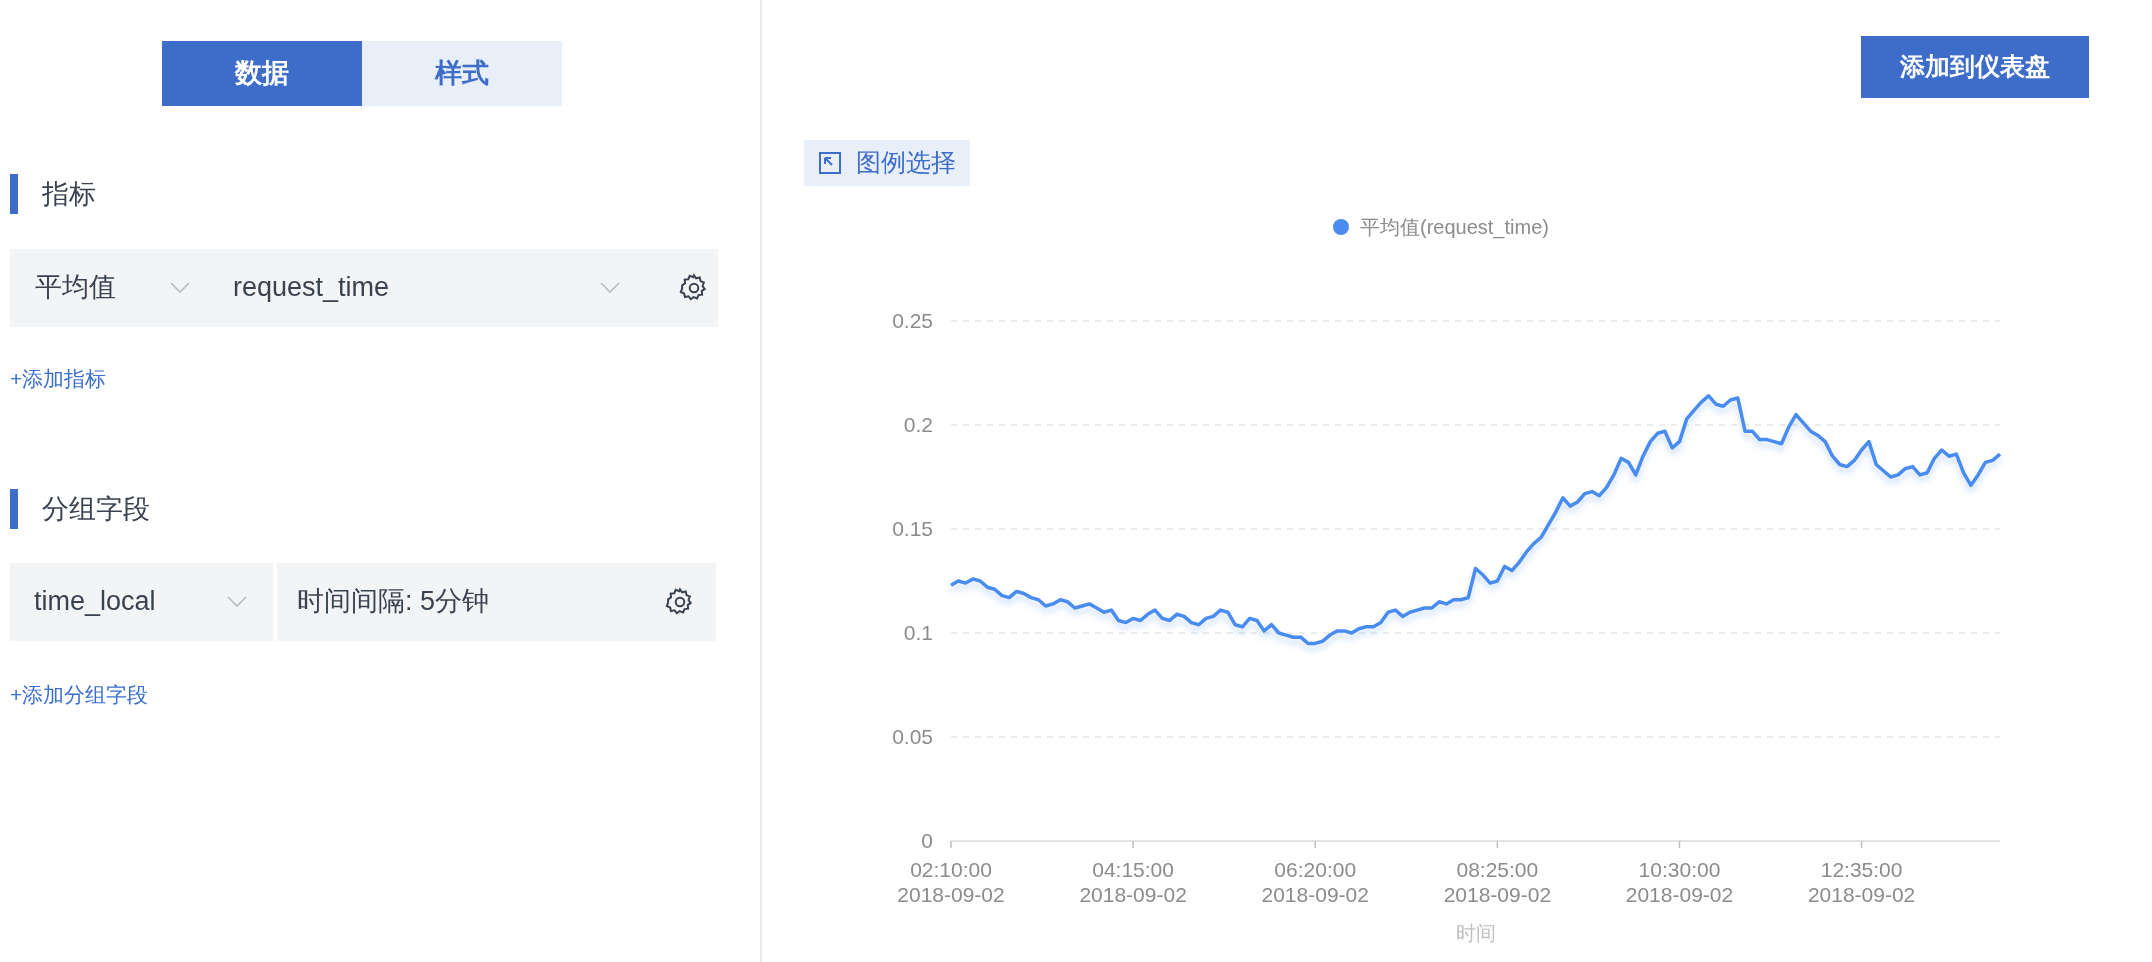  Describe the element at coordinates (110, 287) in the screenshot. I see `aggregation-dropdown: 平均值` at that location.